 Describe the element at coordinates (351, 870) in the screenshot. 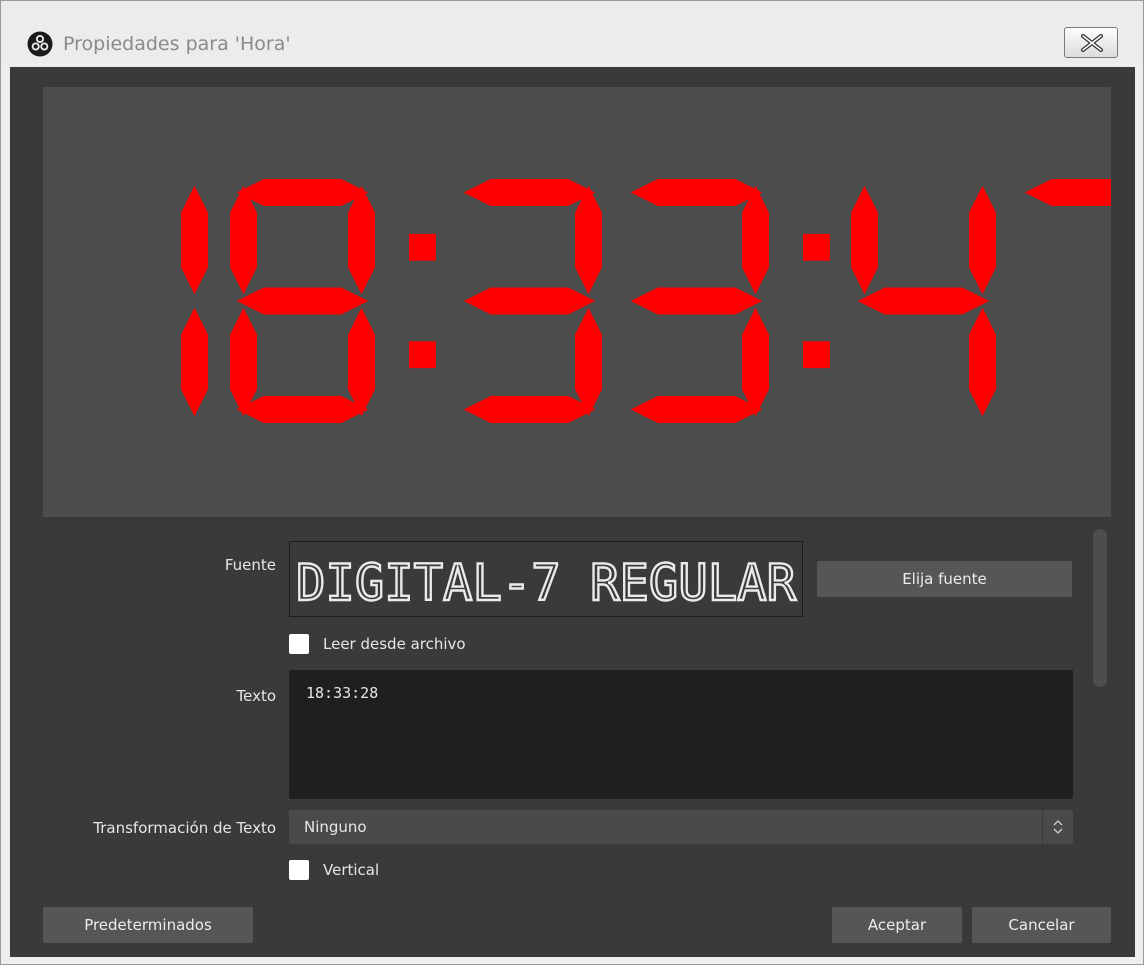

I see `vertical-label: Vertical` at that location.